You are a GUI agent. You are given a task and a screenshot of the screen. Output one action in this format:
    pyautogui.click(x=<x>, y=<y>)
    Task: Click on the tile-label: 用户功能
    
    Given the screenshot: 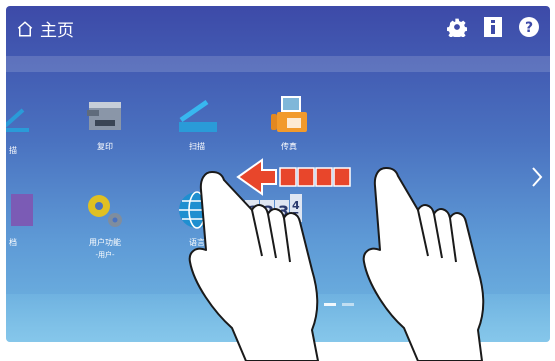 What is the action you would take?
    pyautogui.click(x=105, y=242)
    